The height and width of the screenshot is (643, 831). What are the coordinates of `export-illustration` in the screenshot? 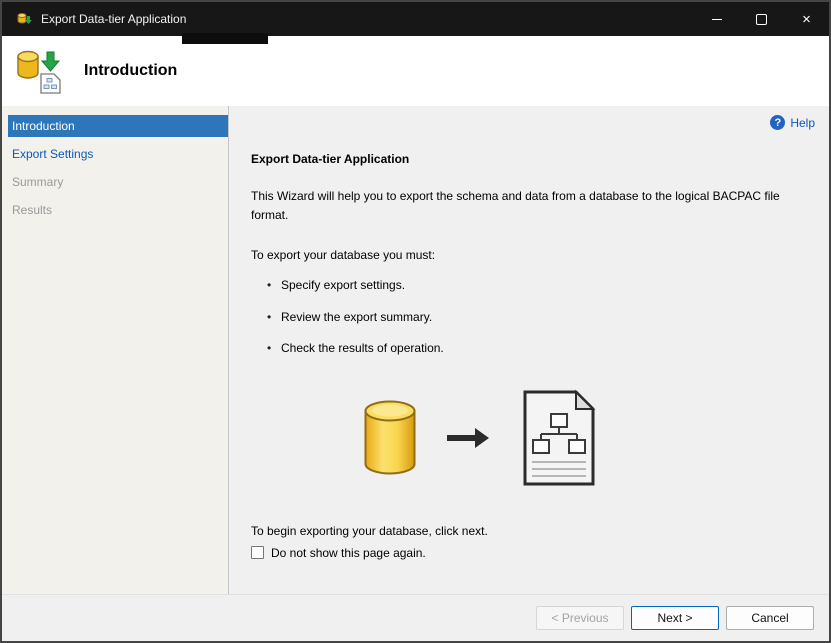 It's located at (583, 439).